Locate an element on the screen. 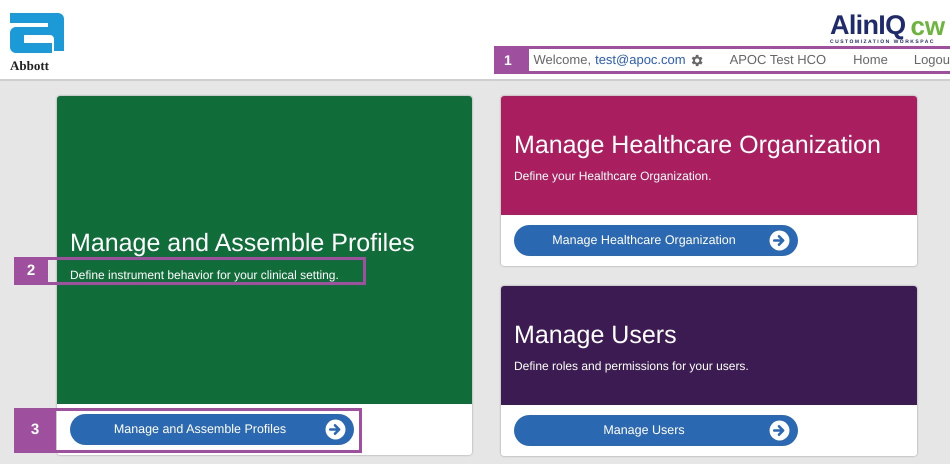 The height and width of the screenshot is (464, 950). card-description: Define roles and permissions for your users. is located at coordinates (632, 367).